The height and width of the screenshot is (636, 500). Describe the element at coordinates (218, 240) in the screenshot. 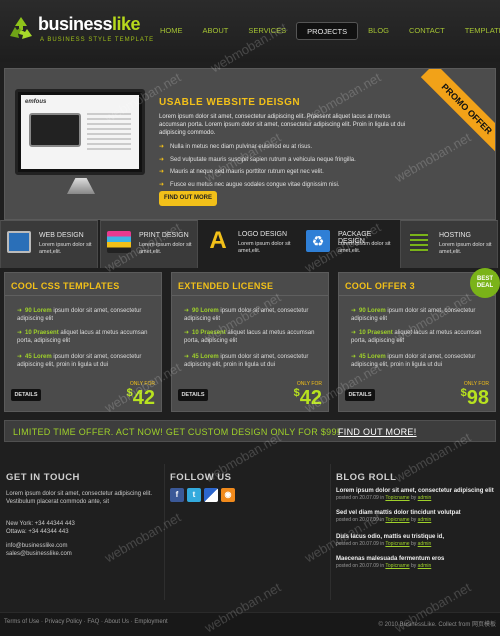

I see `logo-a-icon: A` at that location.